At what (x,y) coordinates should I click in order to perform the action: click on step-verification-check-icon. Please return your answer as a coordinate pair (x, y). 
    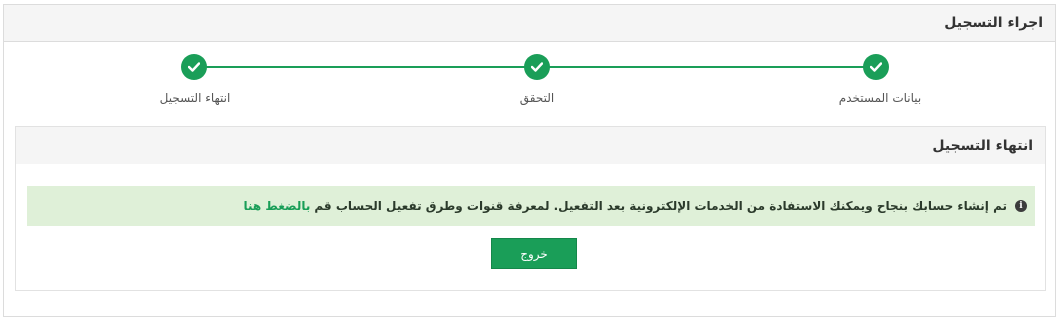
    Looking at the image, I should click on (537, 67).